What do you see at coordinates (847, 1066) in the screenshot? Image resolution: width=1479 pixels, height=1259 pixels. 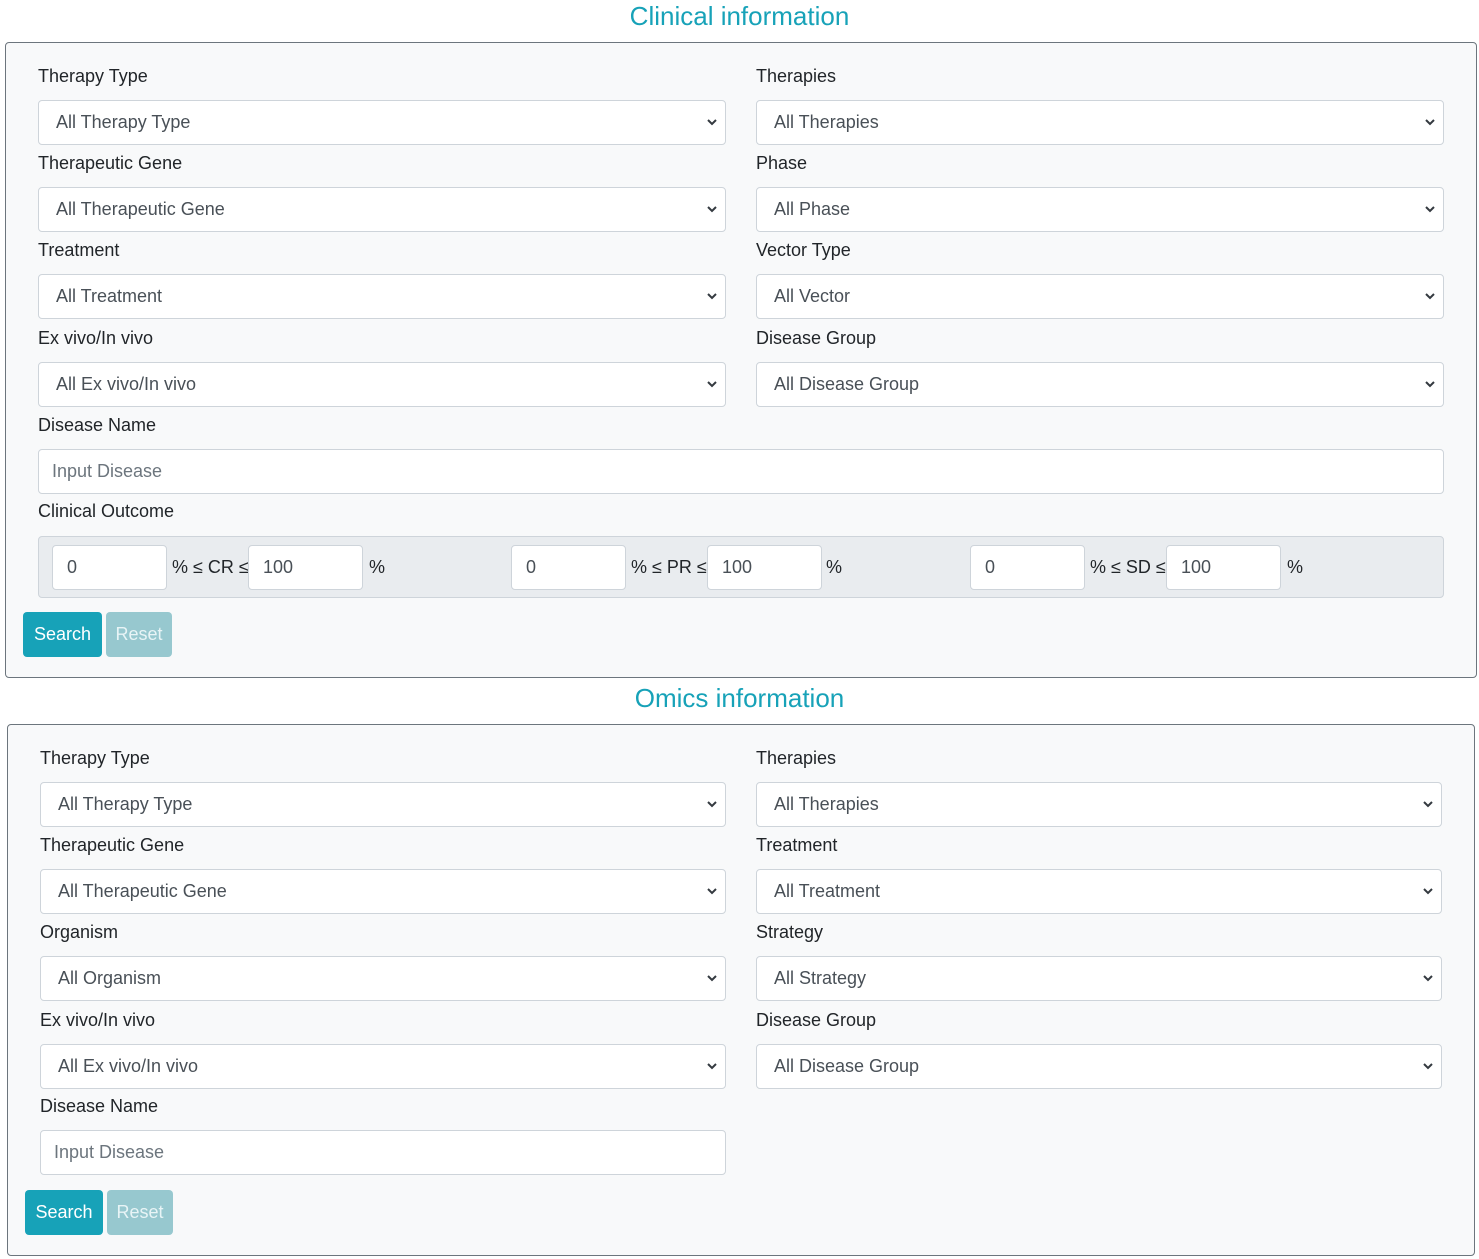 I see `omics-disease-group-value: All Disease Group` at bounding box center [847, 1066].